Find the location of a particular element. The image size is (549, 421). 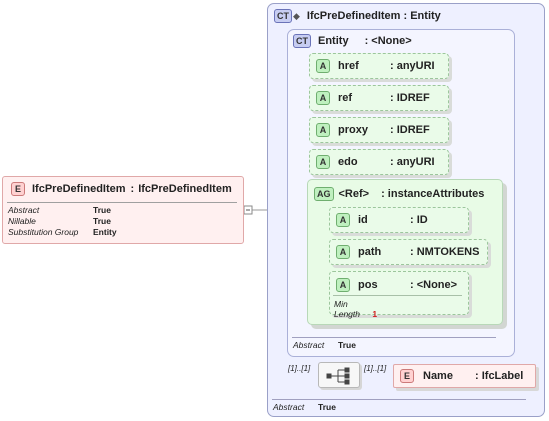

attribute-type: : NMTOKENS is located at coordinates (445, 252).